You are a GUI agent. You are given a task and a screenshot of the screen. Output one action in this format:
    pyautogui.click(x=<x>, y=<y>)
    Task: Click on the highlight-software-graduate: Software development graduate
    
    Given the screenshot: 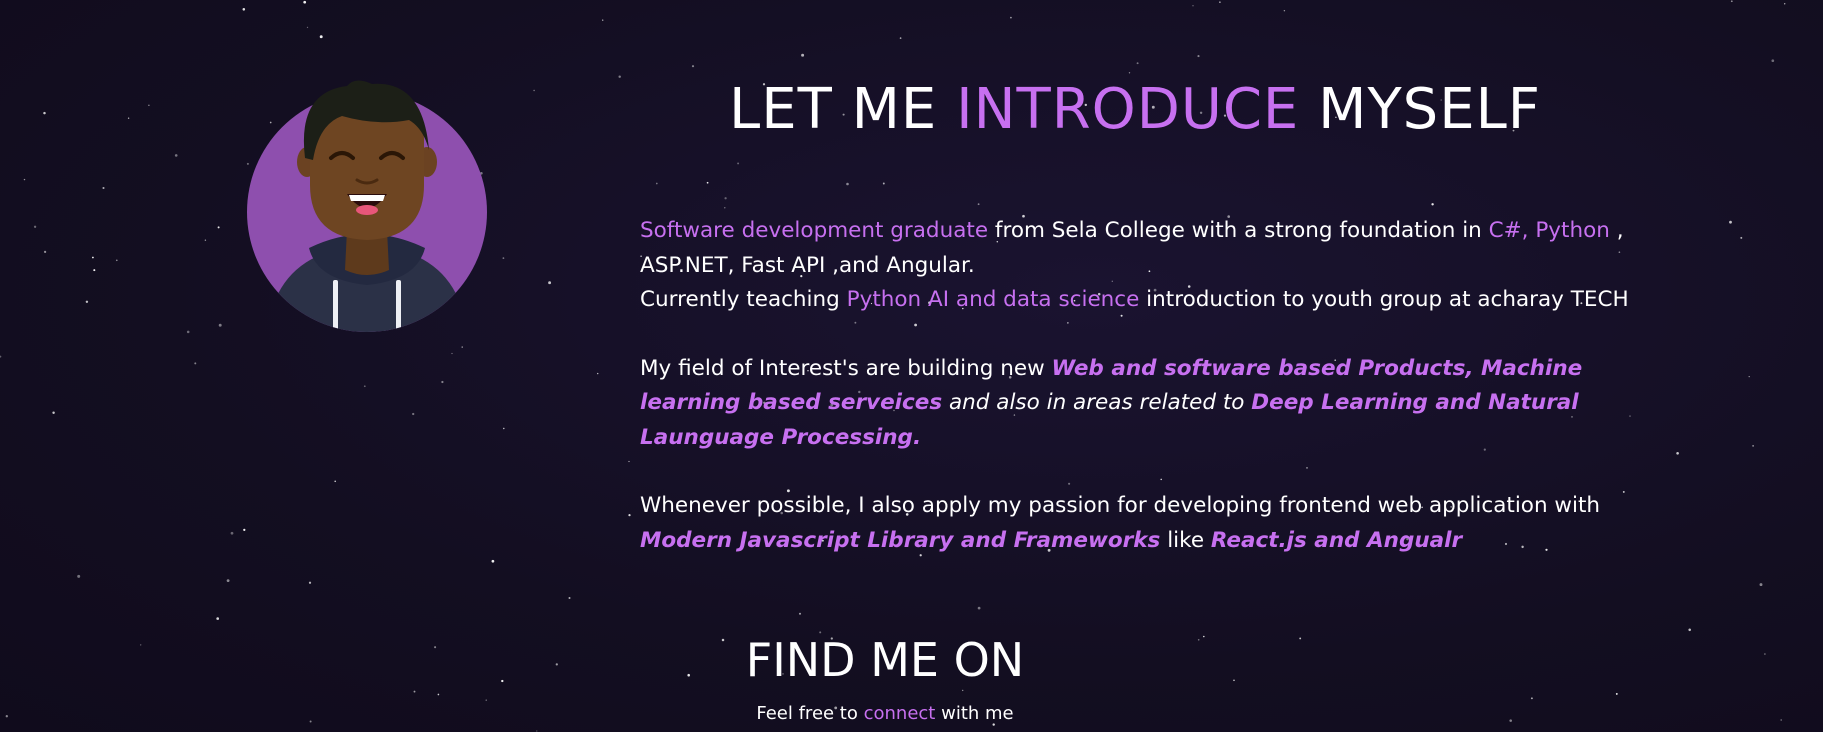 What is the action you would take?
    pyautogui.click(x=814, y=230)
    